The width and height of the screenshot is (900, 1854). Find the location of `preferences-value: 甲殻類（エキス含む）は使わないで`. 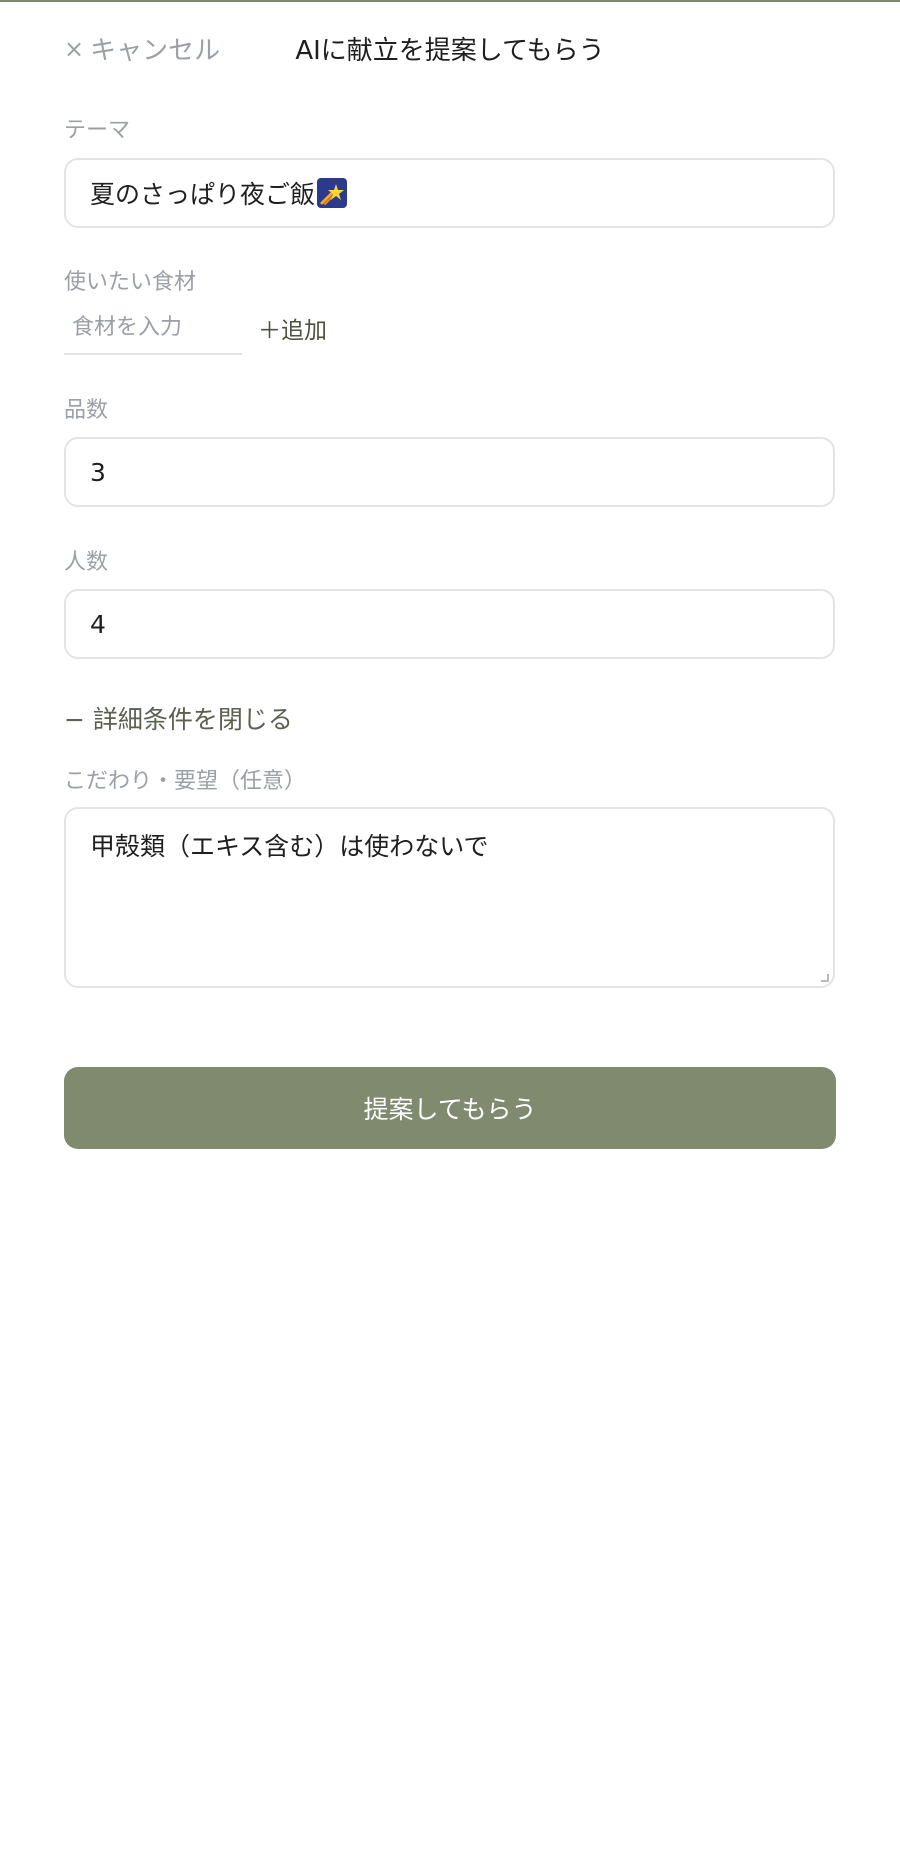

preferences-value: 甲殻類（エキス含む）は使わないで is located at coordinates (289, 846).